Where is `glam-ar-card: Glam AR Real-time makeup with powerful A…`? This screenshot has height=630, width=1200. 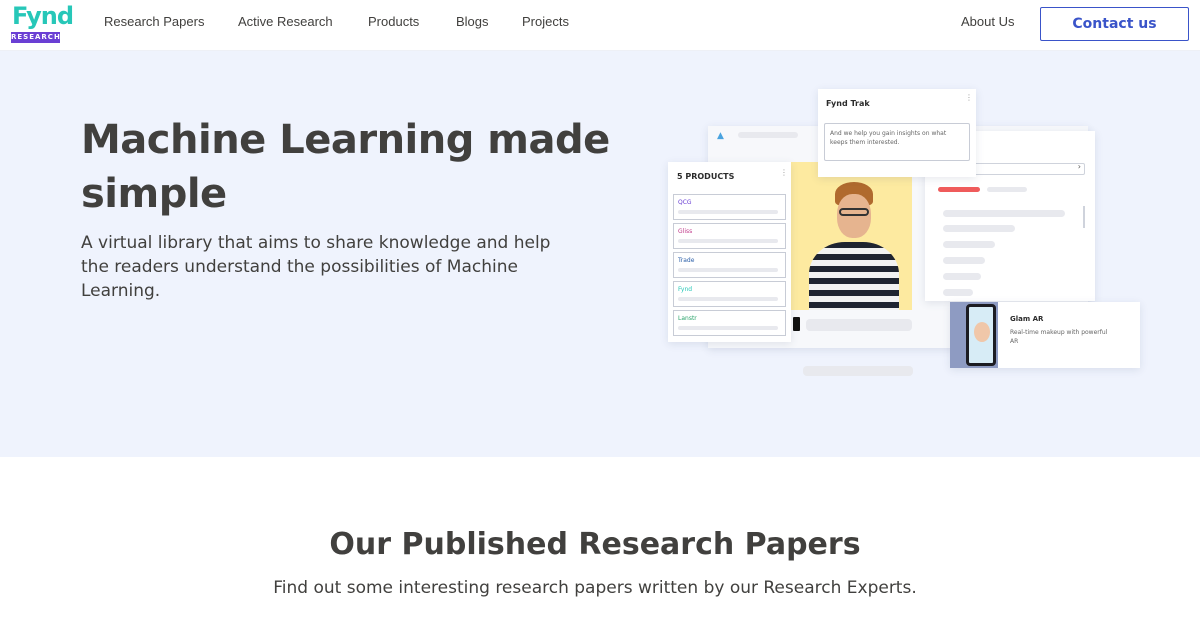
glam-ar-card: Glam AR Real-time makeup with powerful A… is located at coordinates (1045, 335).